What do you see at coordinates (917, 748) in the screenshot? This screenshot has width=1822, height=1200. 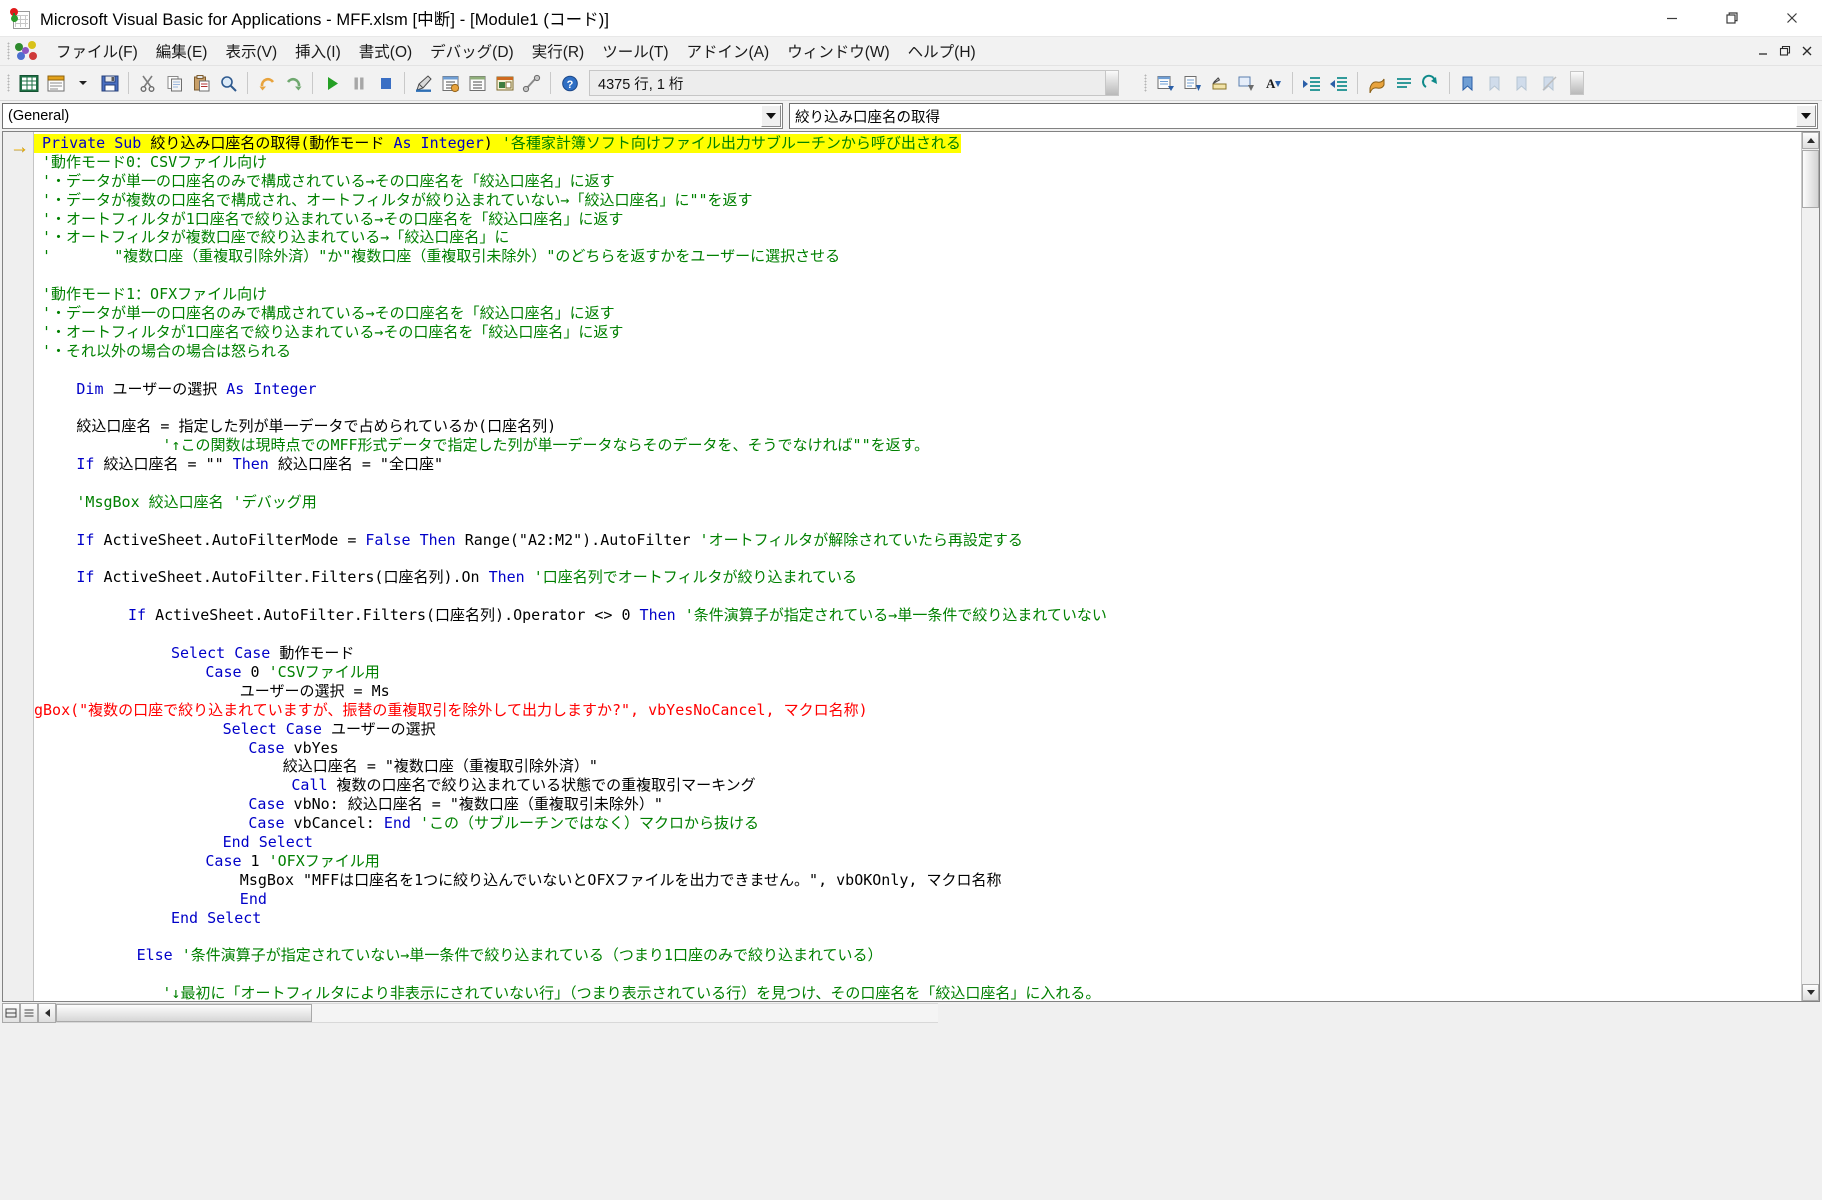 I see `code-line: Case vbYes` at bounding box center [917, 748].